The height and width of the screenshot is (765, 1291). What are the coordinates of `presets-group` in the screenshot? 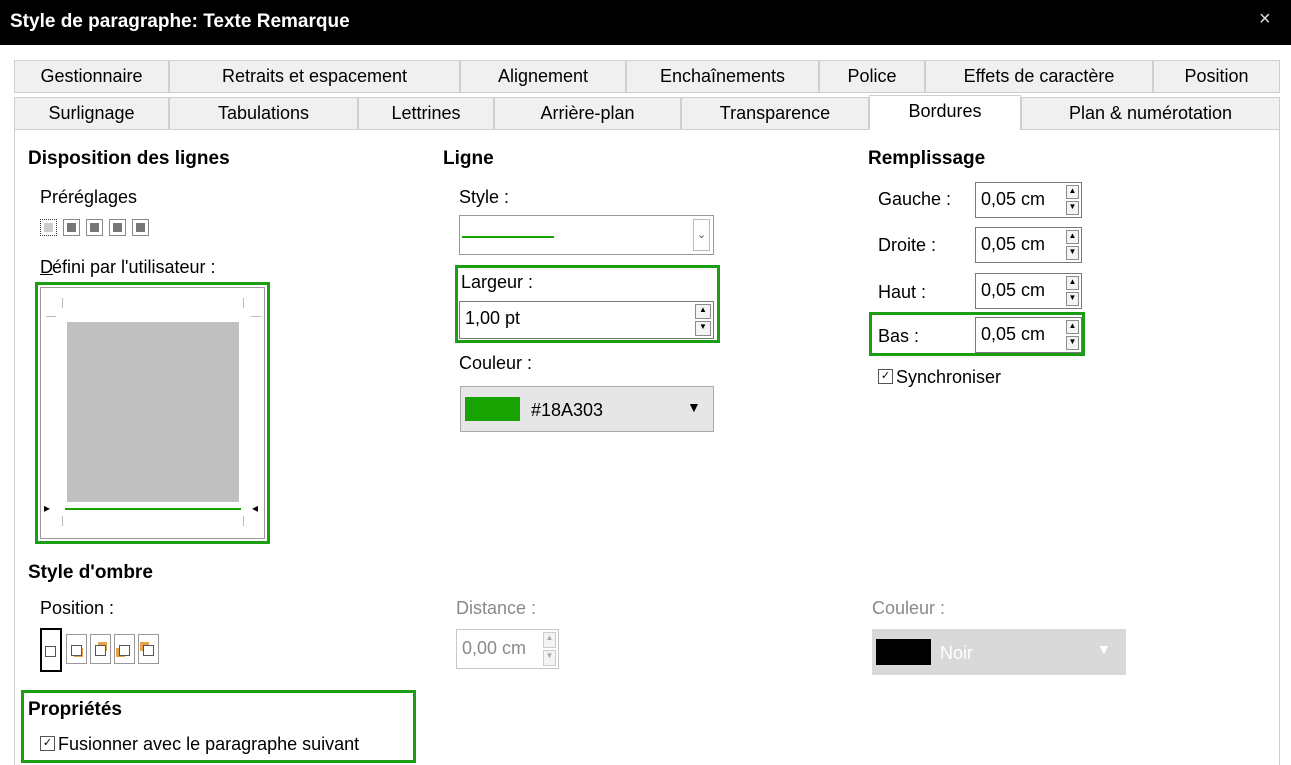 It's located at (100, 229).